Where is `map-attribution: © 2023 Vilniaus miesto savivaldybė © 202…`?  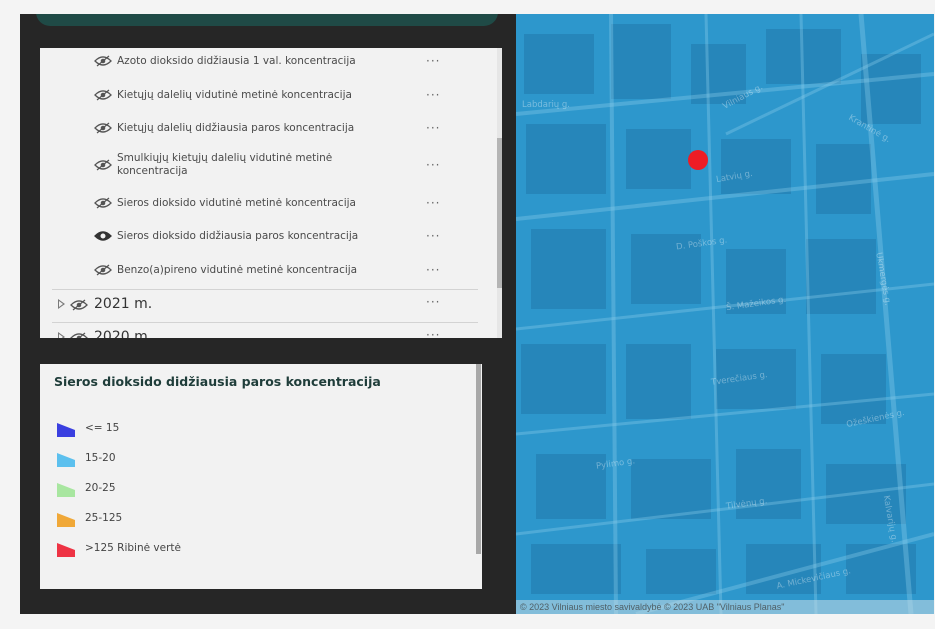 map-attribution: © 2023 Vilniaus miesto savivaldybė © 202… is located at coordinates (725, 607).